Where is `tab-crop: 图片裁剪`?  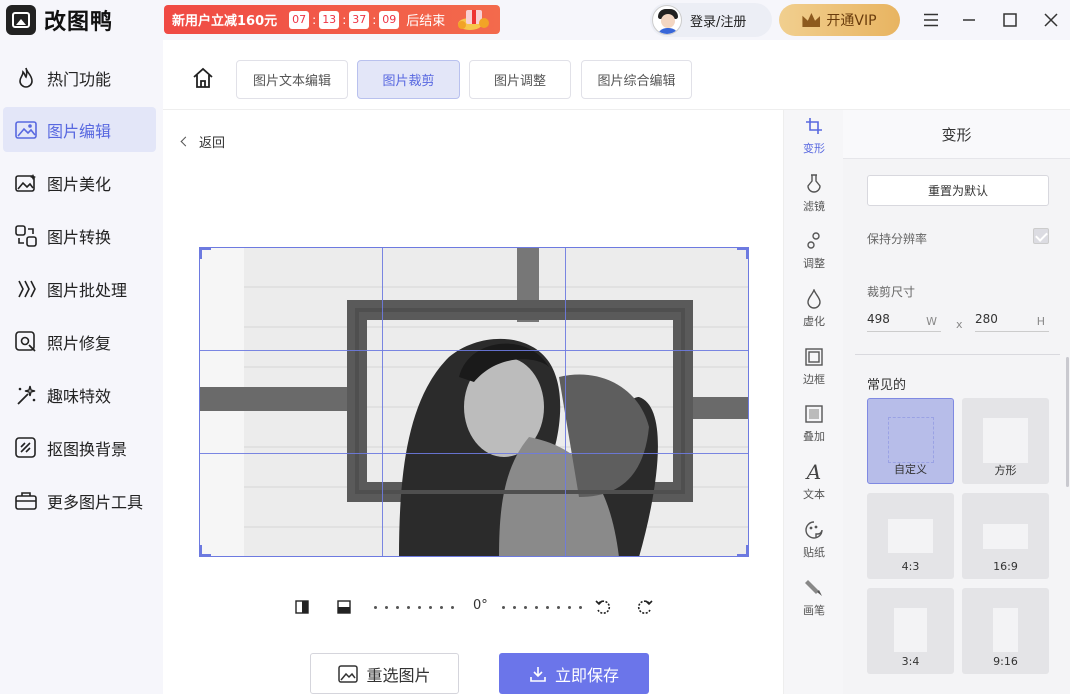 tab-crop: 图片裁剪 is located at coordinates (408, 79).